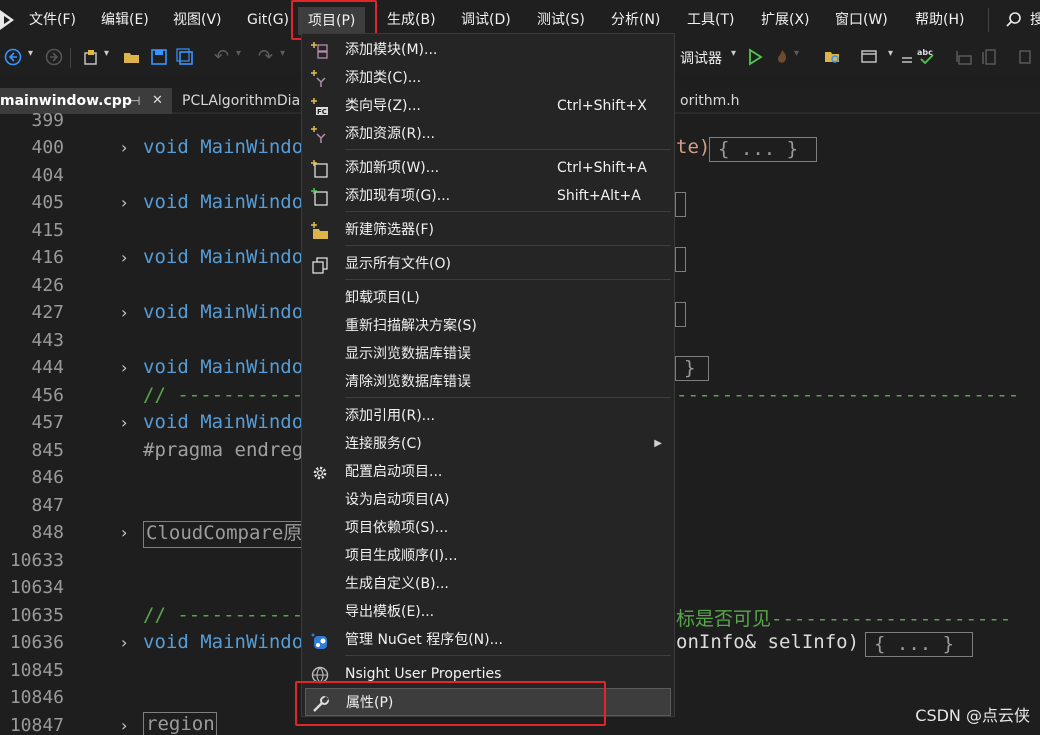 This screenshot has height=735, width=1040. What do you see at coordinates (488, 264) in the screenshot?
I see `menu-item-show-all-files: 显示所有文件(O)` at bounding box center [488, 264].